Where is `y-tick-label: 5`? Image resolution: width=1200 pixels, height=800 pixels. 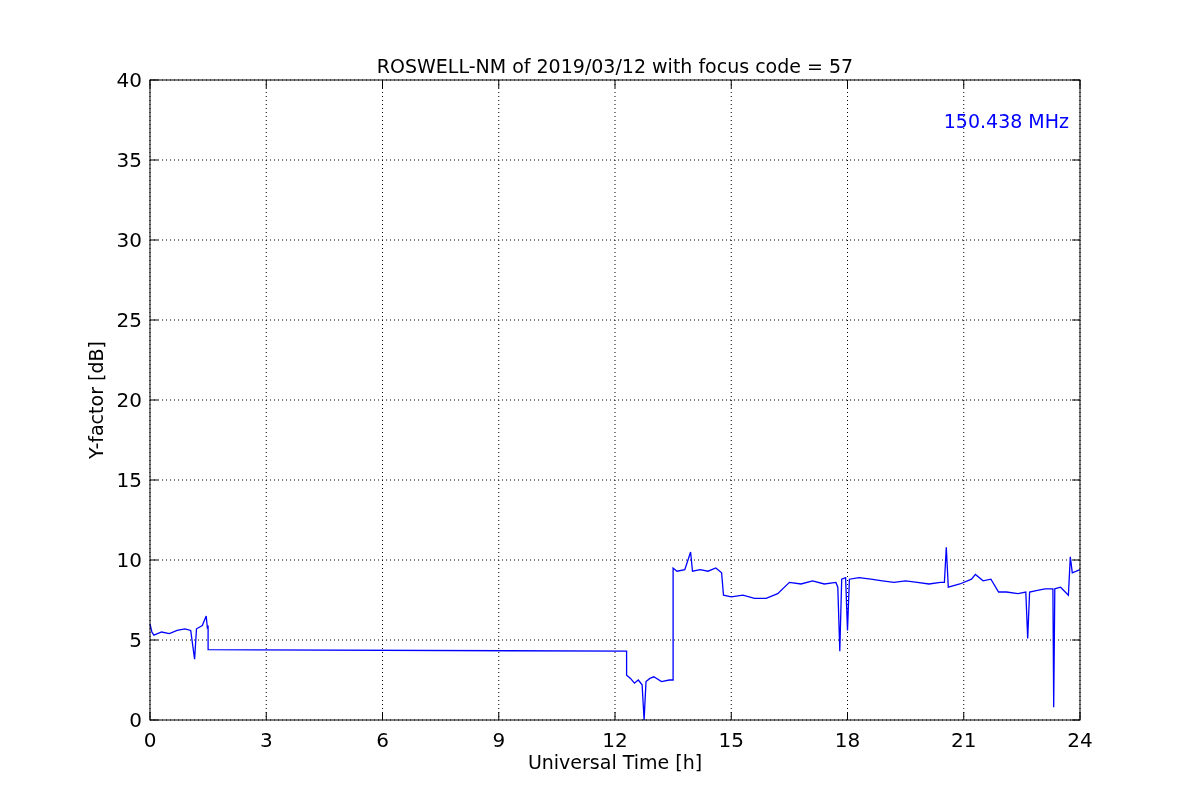 y-tick-label: 5 is located at coordinates (135, 640).